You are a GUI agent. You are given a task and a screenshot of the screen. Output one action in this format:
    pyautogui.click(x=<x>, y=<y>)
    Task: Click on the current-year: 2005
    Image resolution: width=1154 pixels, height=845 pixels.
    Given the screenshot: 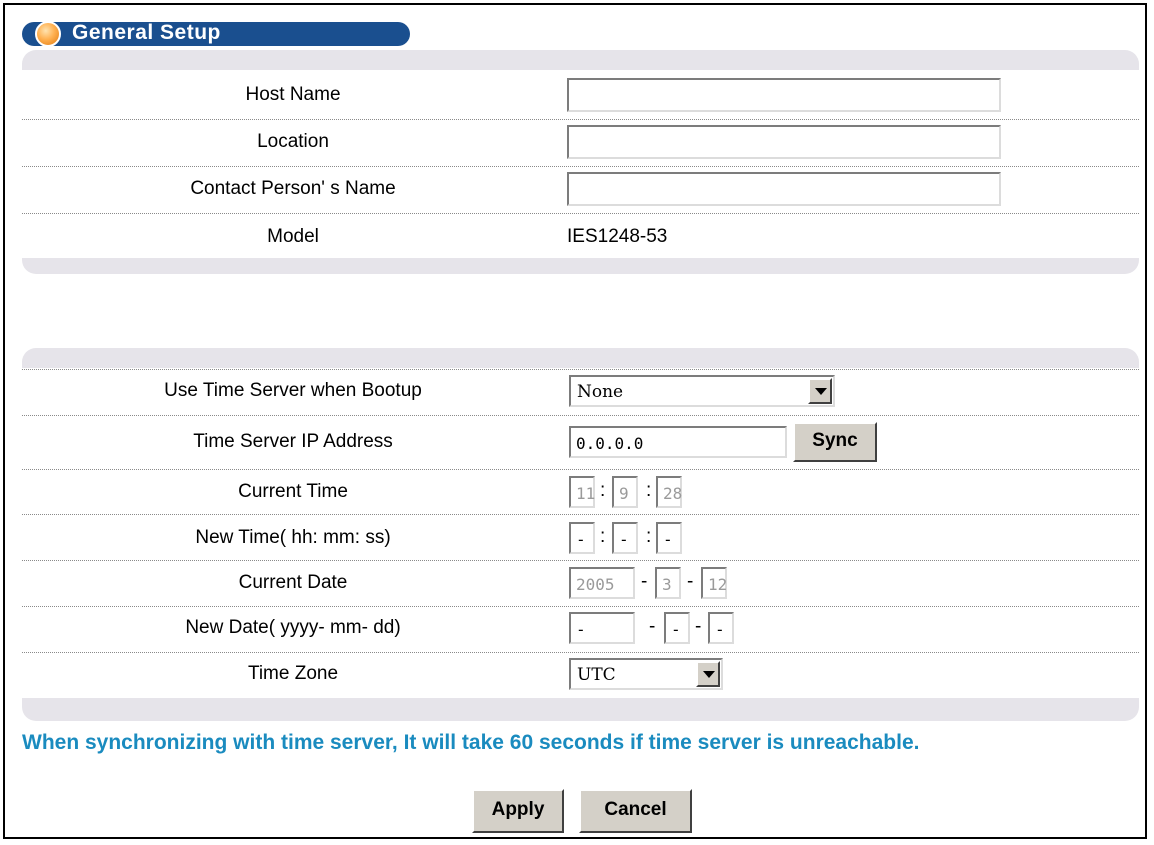 What is the action you would take?
    pyautogui.click(x=602, y=583)
    